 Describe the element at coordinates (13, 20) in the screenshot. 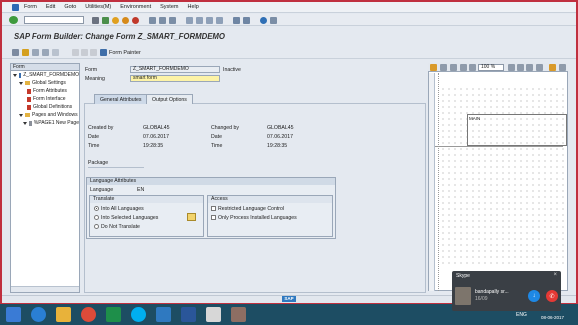

I see `enter-check-icon` at that location.